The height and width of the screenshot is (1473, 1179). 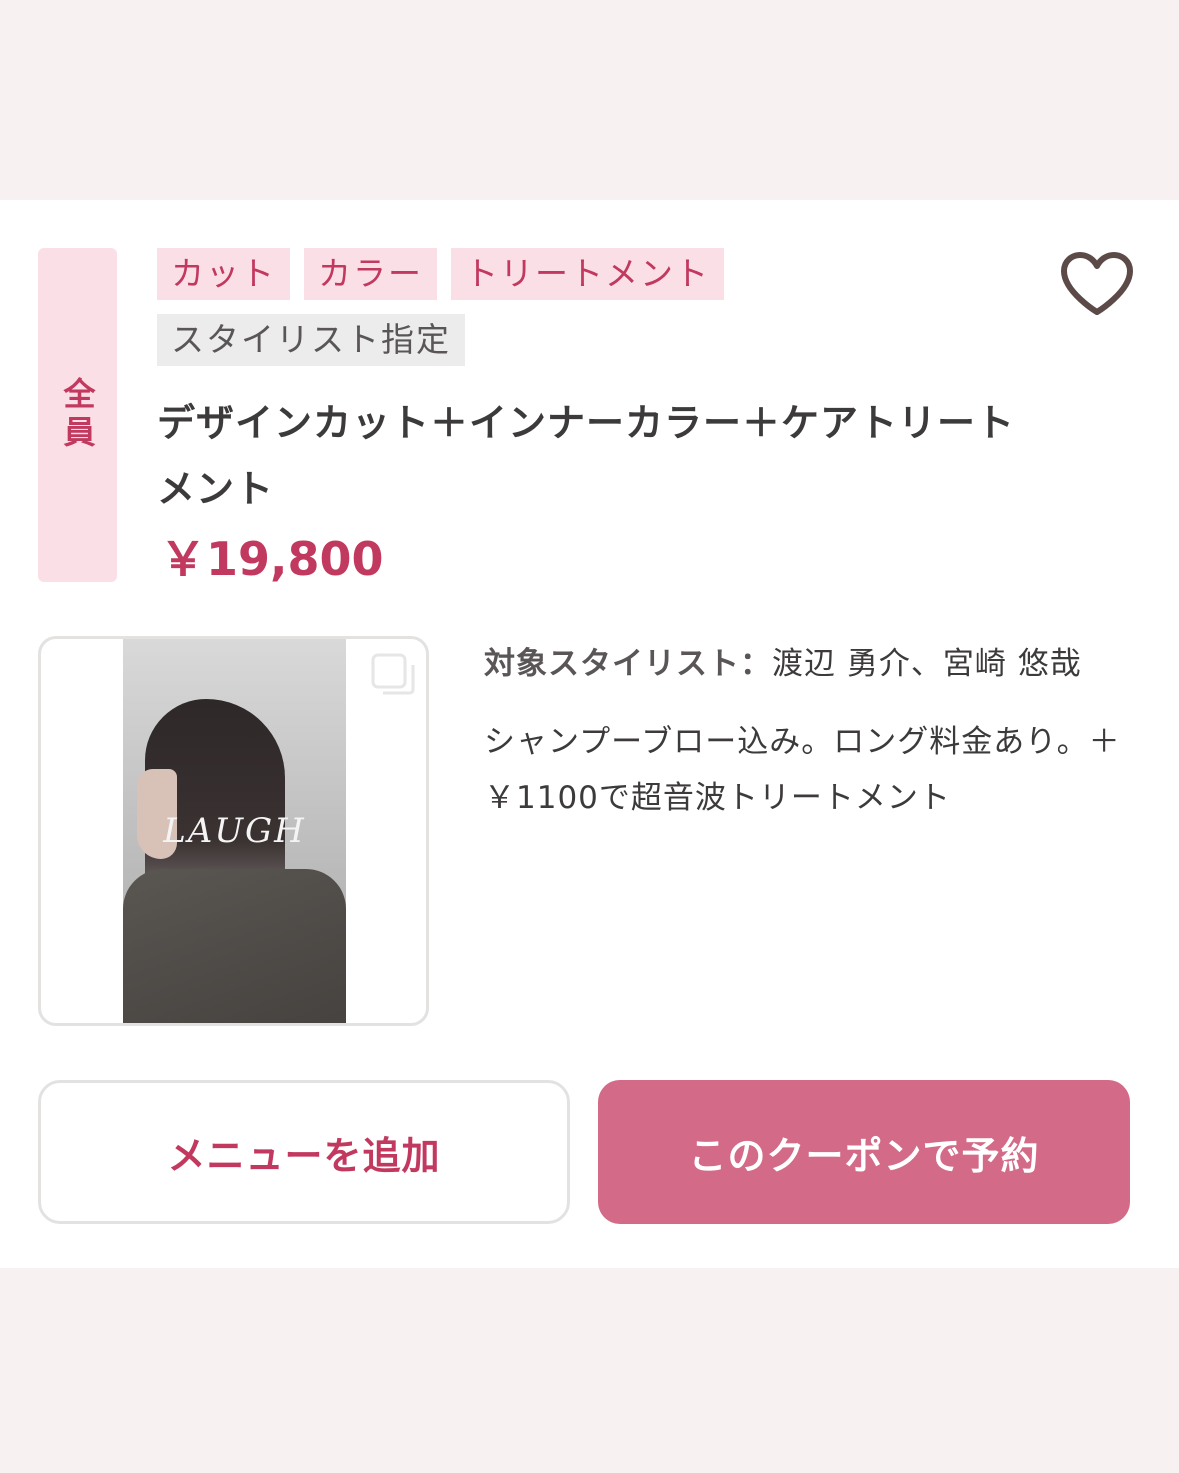 What do you see at coordinates (272, 559) in the screenshot?
I see `coupon-price: ￥19,800` at bounding box center [272, 559].